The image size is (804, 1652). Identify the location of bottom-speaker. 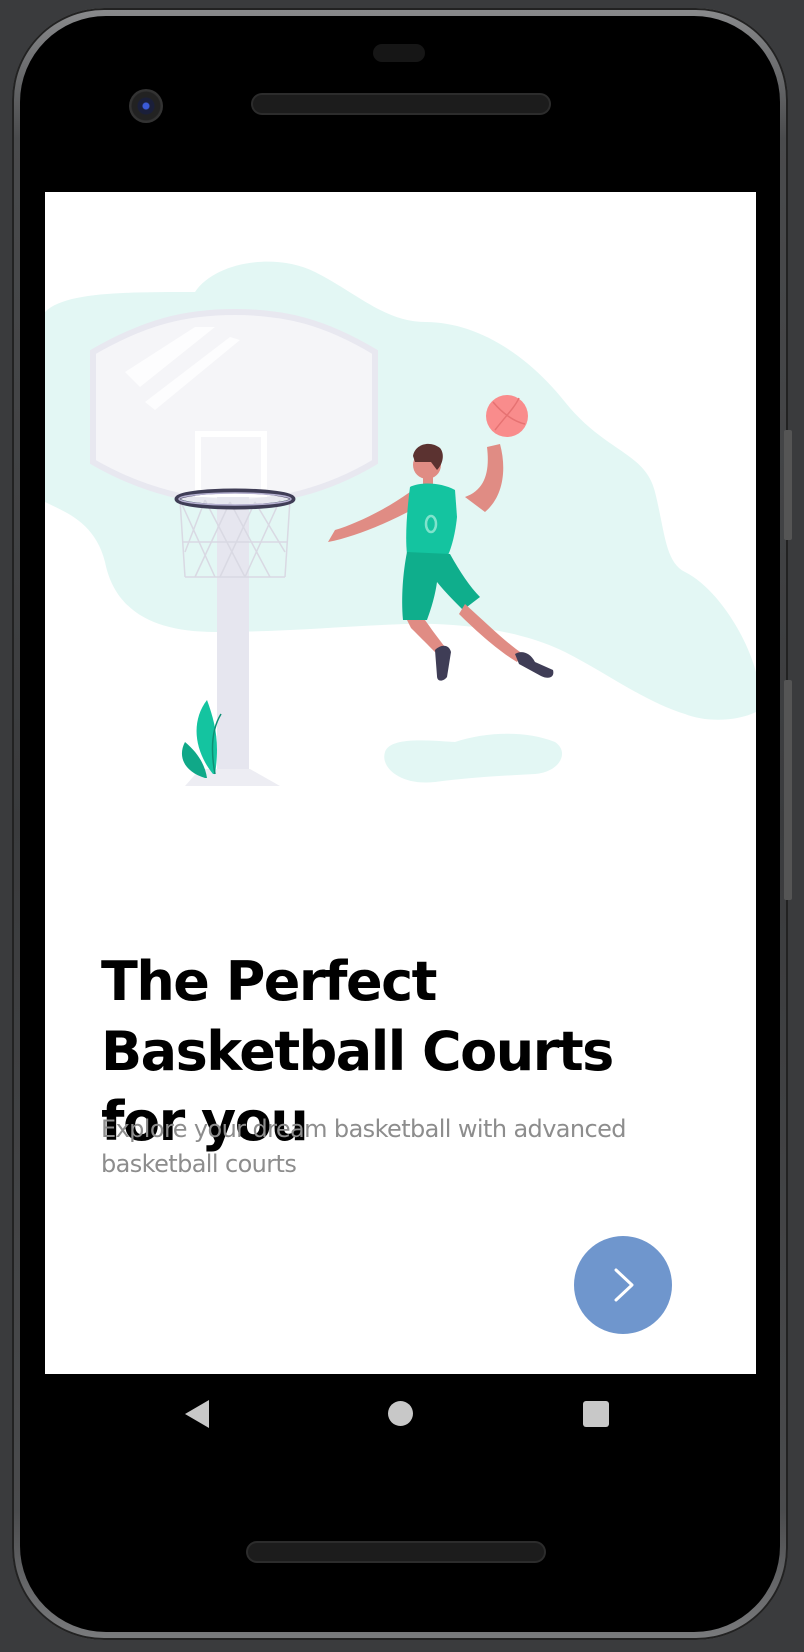
(396, 1552).